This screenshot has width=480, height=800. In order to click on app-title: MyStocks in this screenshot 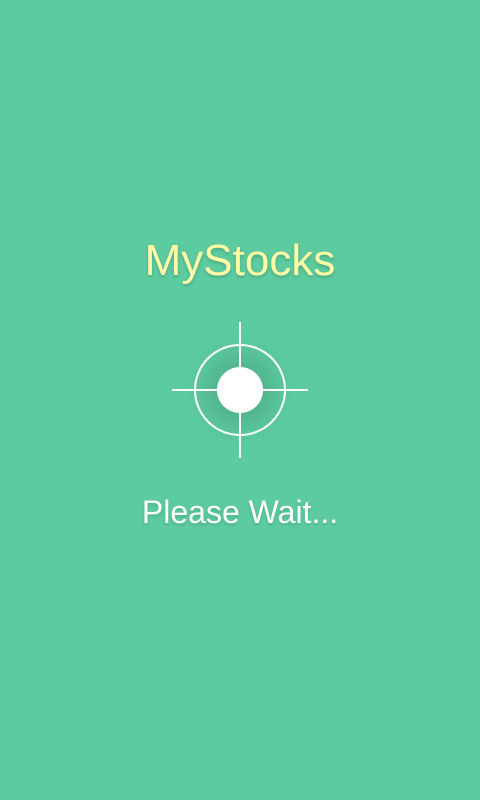, I will do `click(240, 260)`.